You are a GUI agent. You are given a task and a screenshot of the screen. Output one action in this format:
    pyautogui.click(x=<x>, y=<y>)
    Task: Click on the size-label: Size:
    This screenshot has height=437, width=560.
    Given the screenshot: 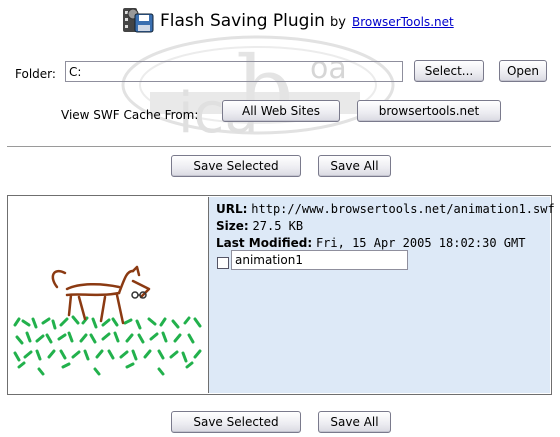 What is the action you would take?
    pyautogui.click(x=232, y=226)
    